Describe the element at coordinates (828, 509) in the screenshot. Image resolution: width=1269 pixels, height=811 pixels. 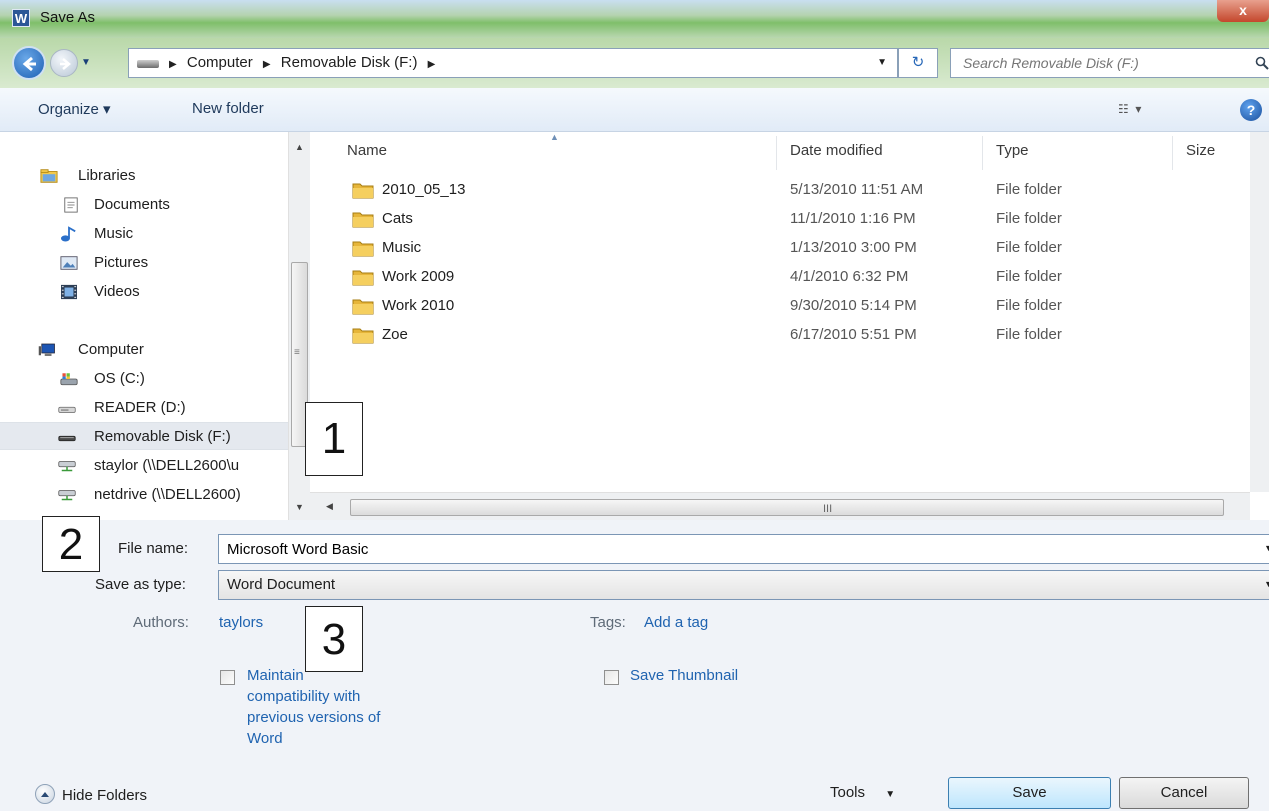
I see `scroll-grip-icon: III` at that location.